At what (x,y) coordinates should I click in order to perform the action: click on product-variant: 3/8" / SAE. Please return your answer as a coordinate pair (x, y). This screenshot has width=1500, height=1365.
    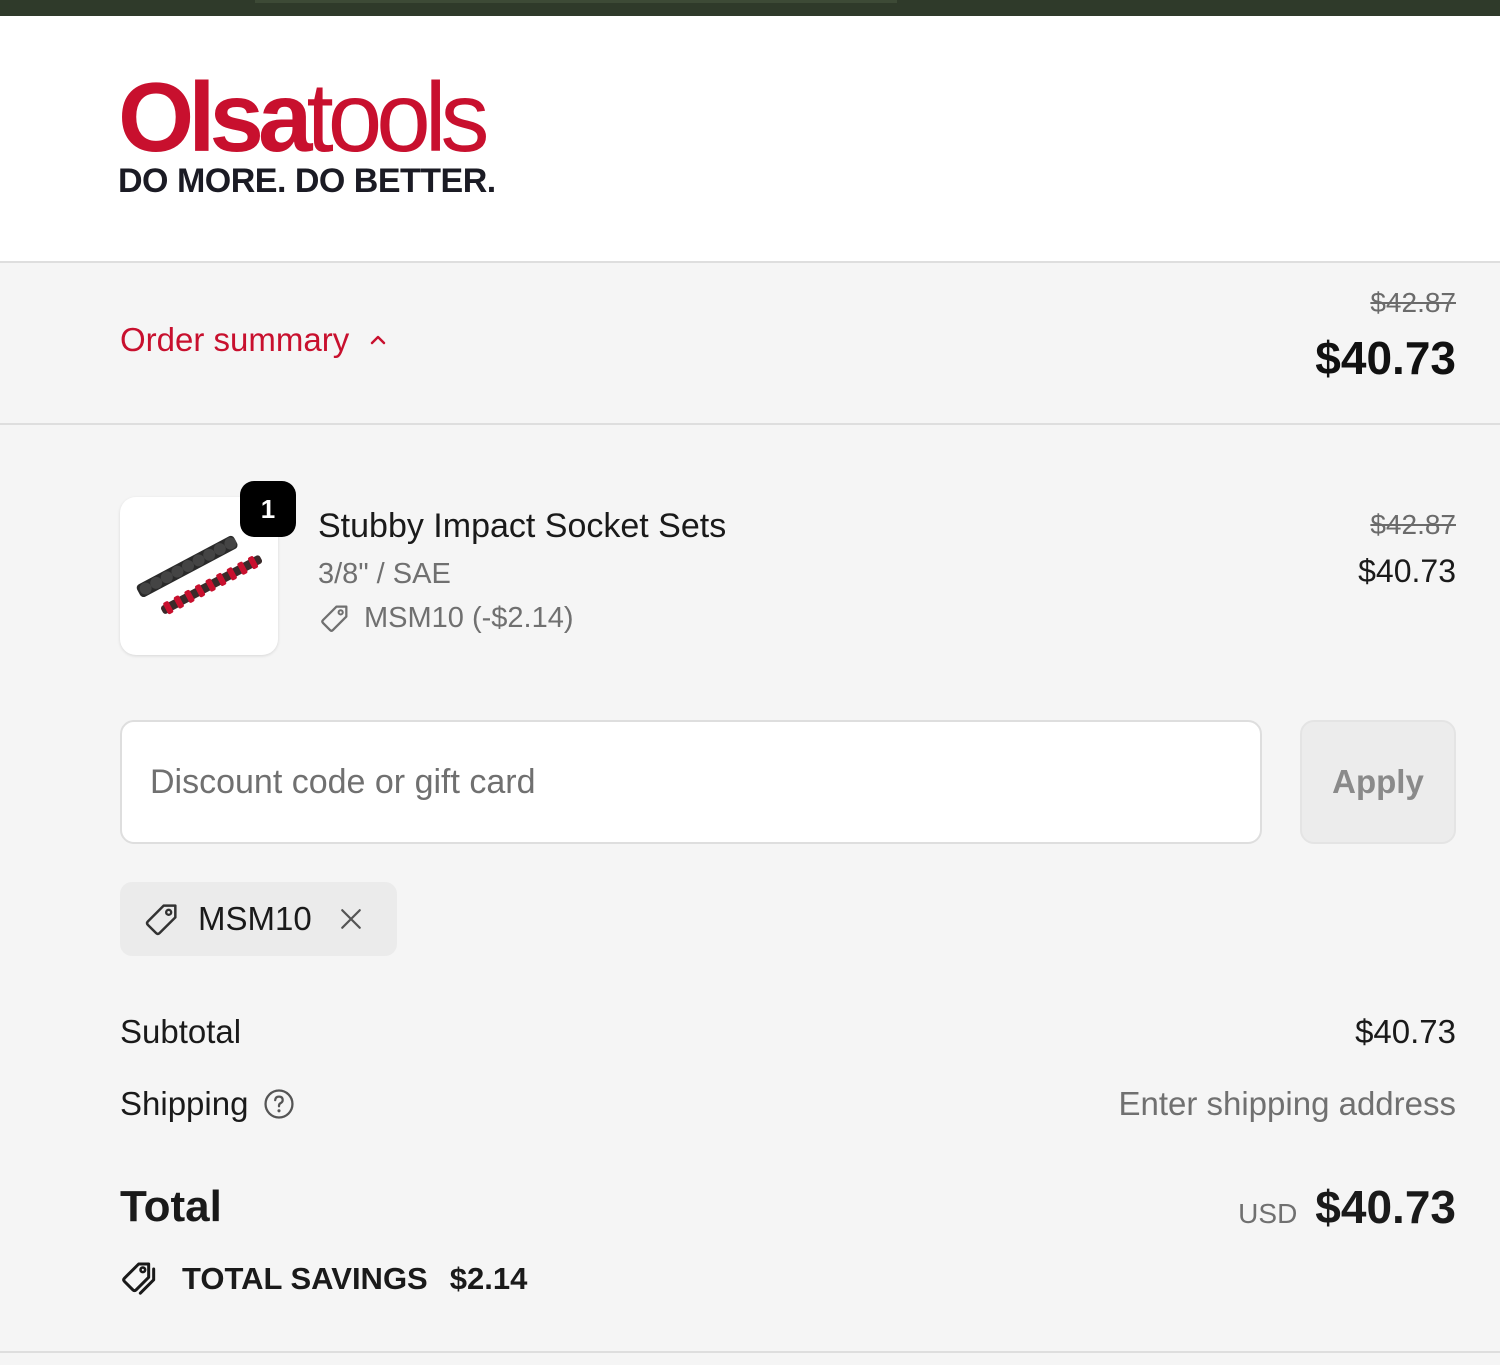
    Looking at the image, I should click on (384, 574).